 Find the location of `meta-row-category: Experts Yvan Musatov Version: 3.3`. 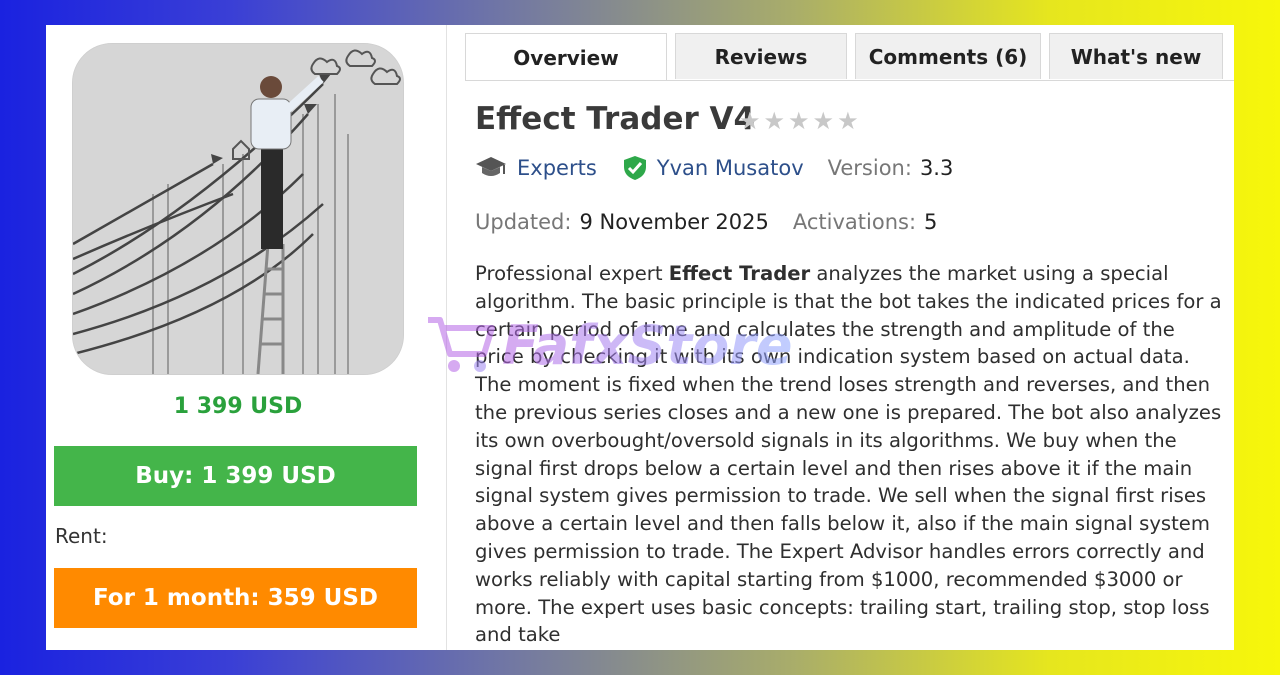

meta-row-category: Experts Yvan Musatov Version: 3.3 is located at coordinates (714, 168).